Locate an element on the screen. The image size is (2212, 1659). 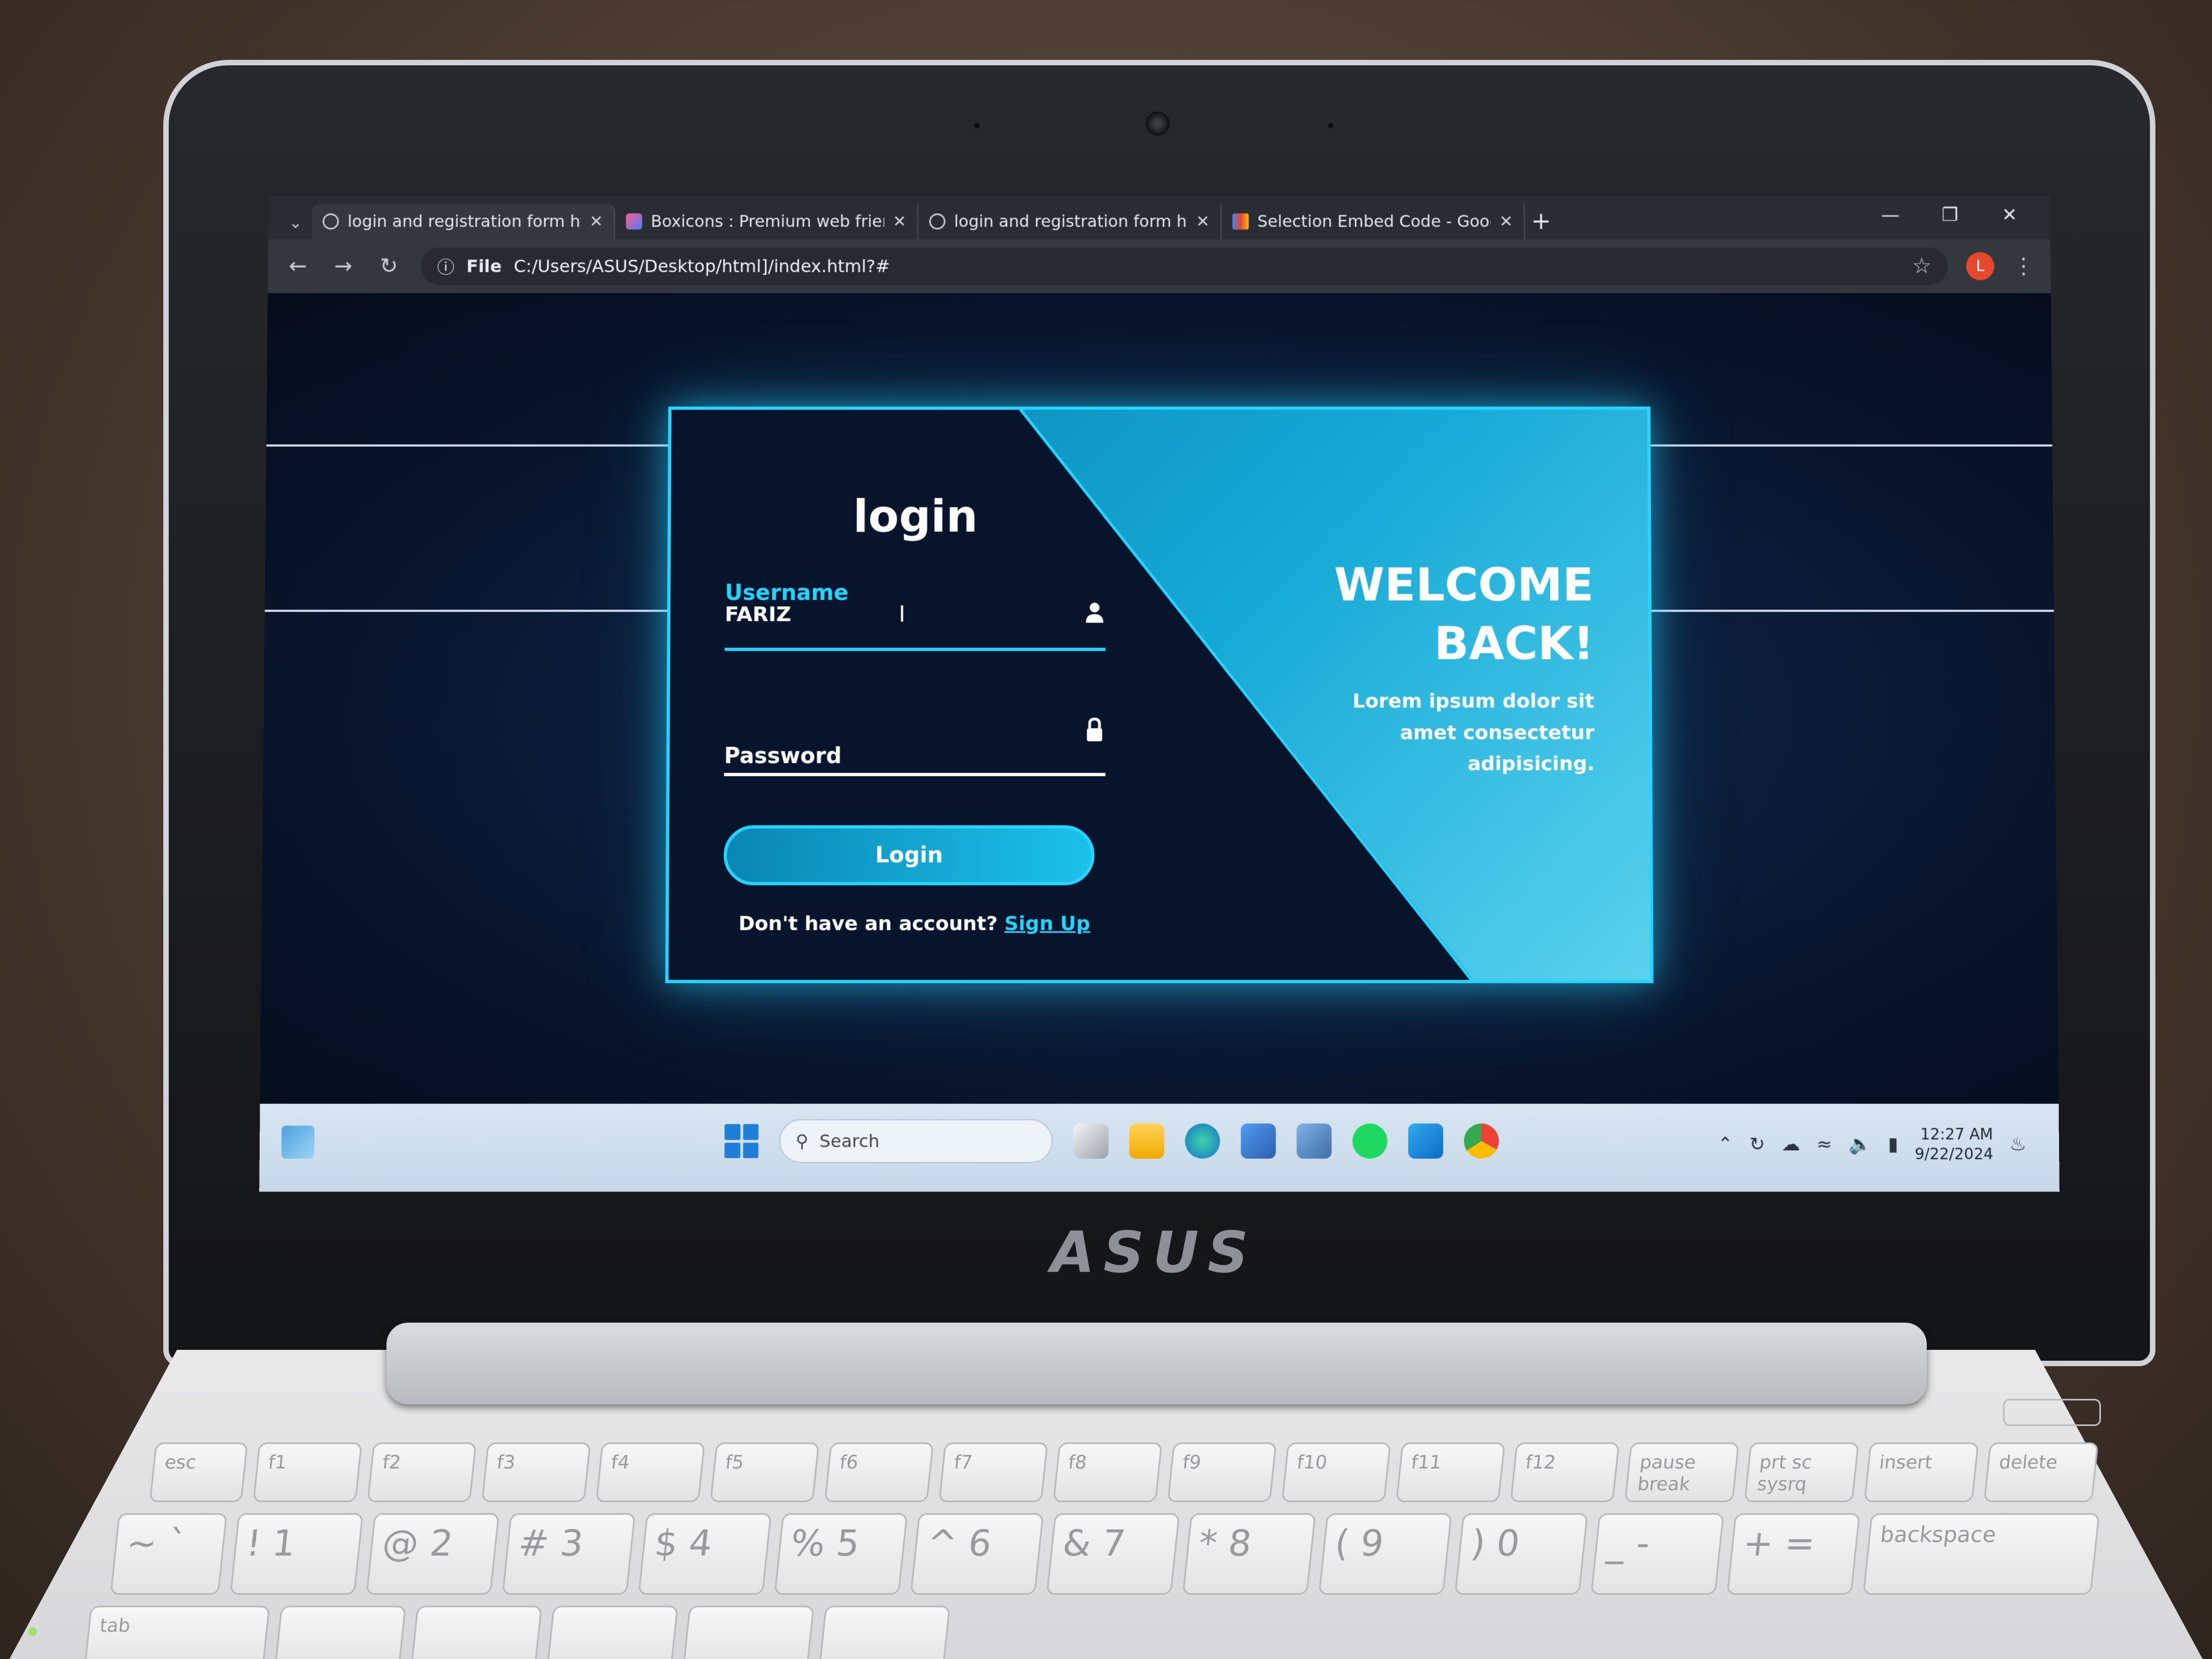
key-f7: f7 is located at coordinates (993, 1472).